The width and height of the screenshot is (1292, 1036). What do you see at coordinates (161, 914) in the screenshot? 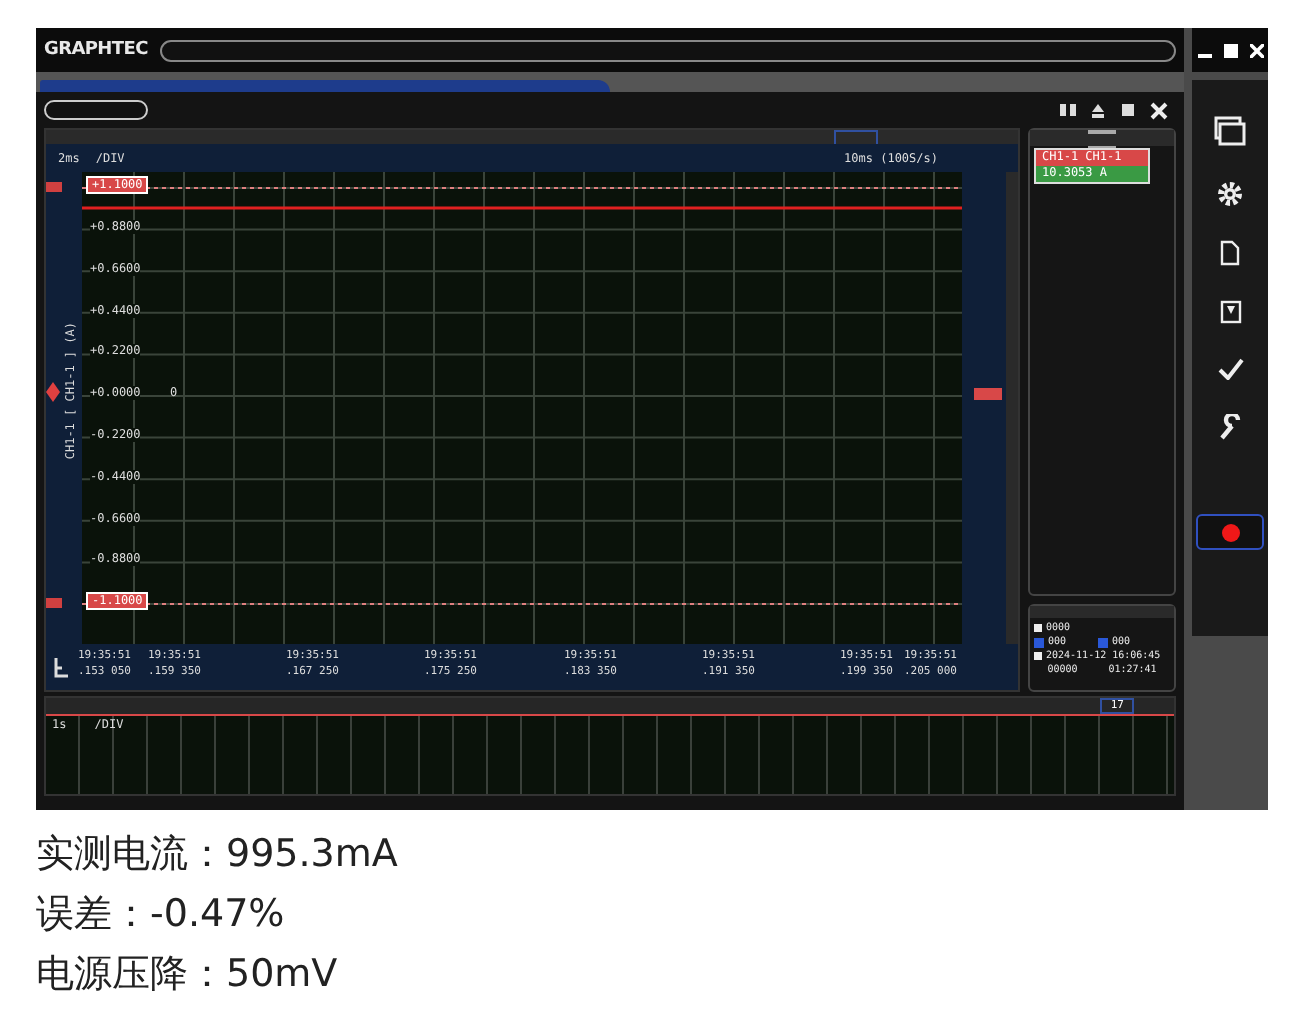
I see `result-text: 误差：-0.47%` at bounding box center [161, 914].